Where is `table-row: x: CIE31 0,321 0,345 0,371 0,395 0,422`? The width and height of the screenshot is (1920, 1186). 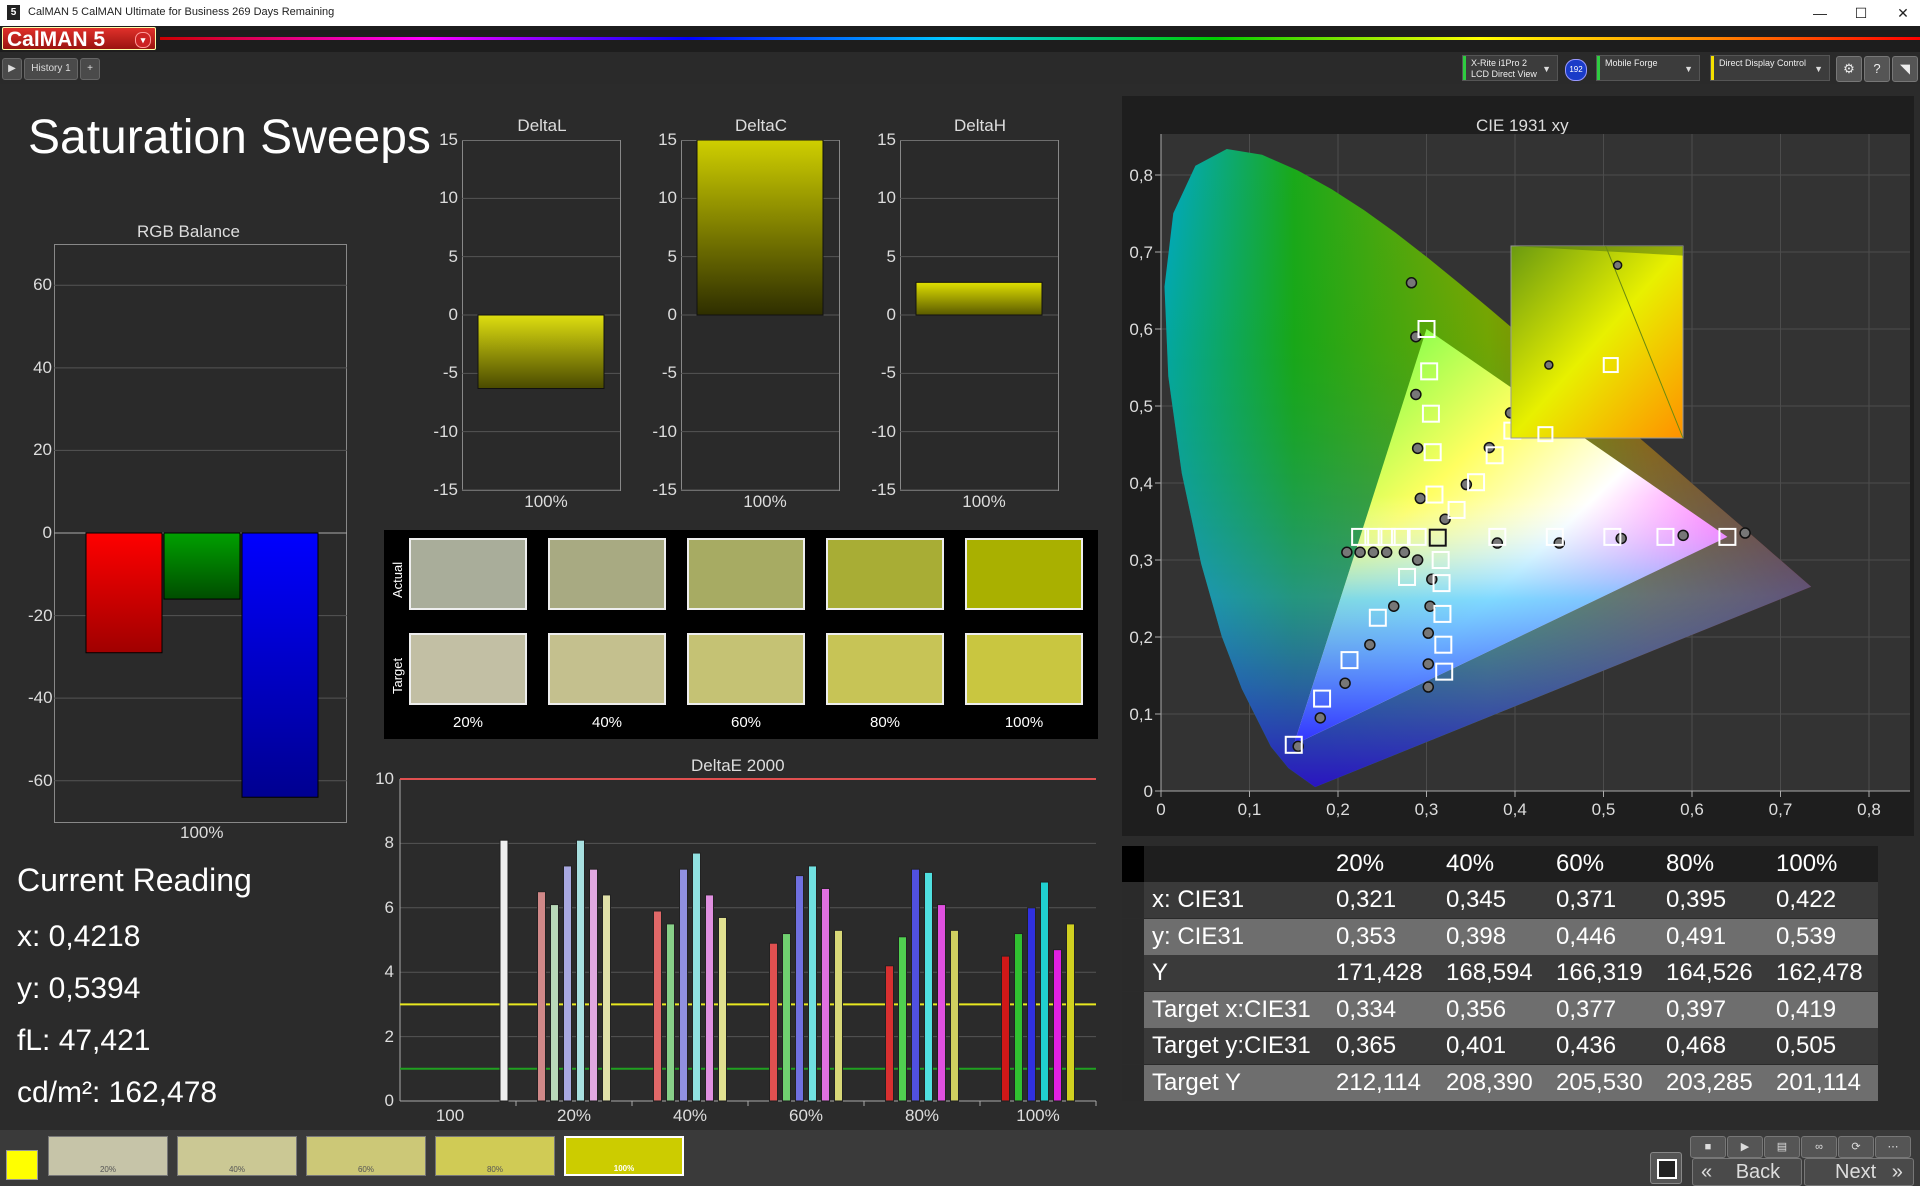 table-row: x: CIE31 0,321 0,345 0,371 0,395 0,422 is located at coordinates (1500, 900).